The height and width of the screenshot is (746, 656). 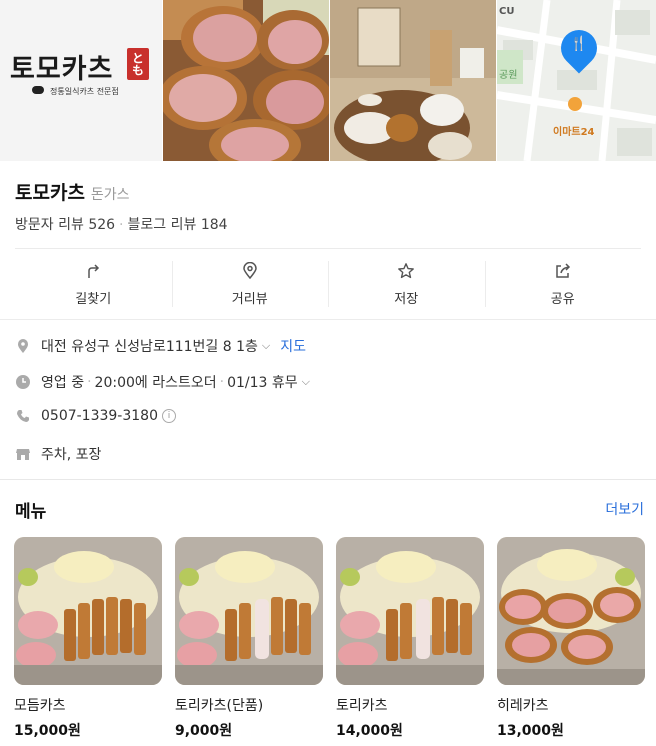 What do you see at coordinates (250, 284) in the screenshot?
I see `street-view-button: 거리뷰` at bounding box center [250, 284].